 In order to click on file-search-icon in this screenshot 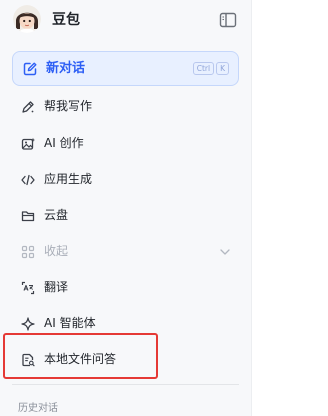, I will do `click(28, 360)`.